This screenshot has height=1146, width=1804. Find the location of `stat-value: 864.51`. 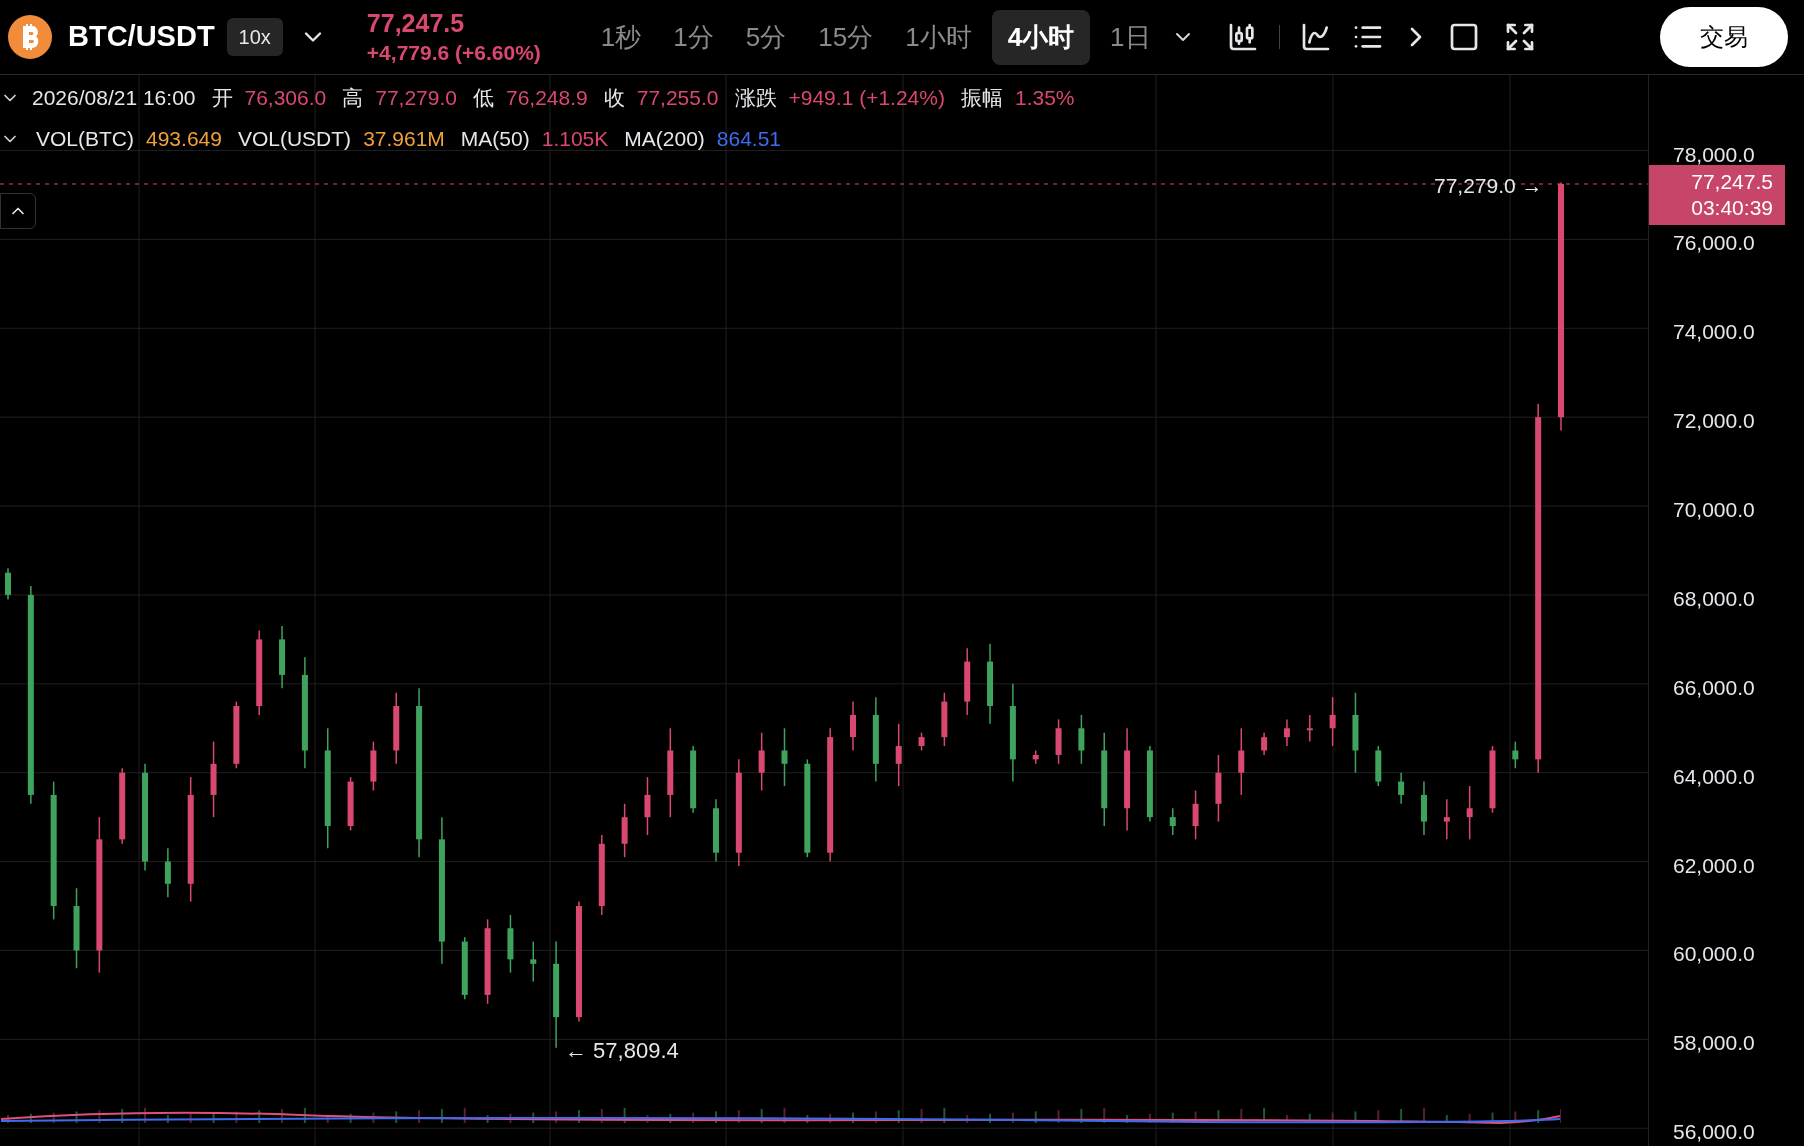

stat-value: 864.51 is located at coordinates (749, 138).